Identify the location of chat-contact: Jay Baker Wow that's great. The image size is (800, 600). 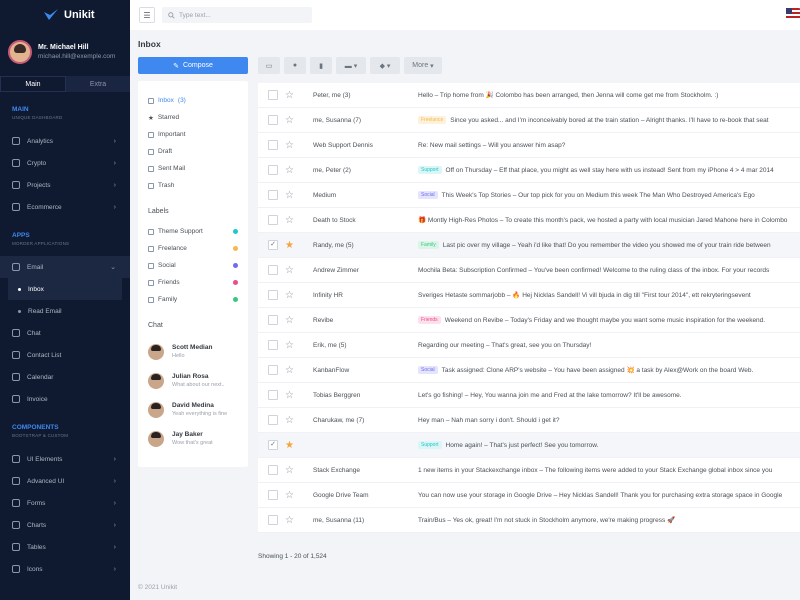
(193, 438).